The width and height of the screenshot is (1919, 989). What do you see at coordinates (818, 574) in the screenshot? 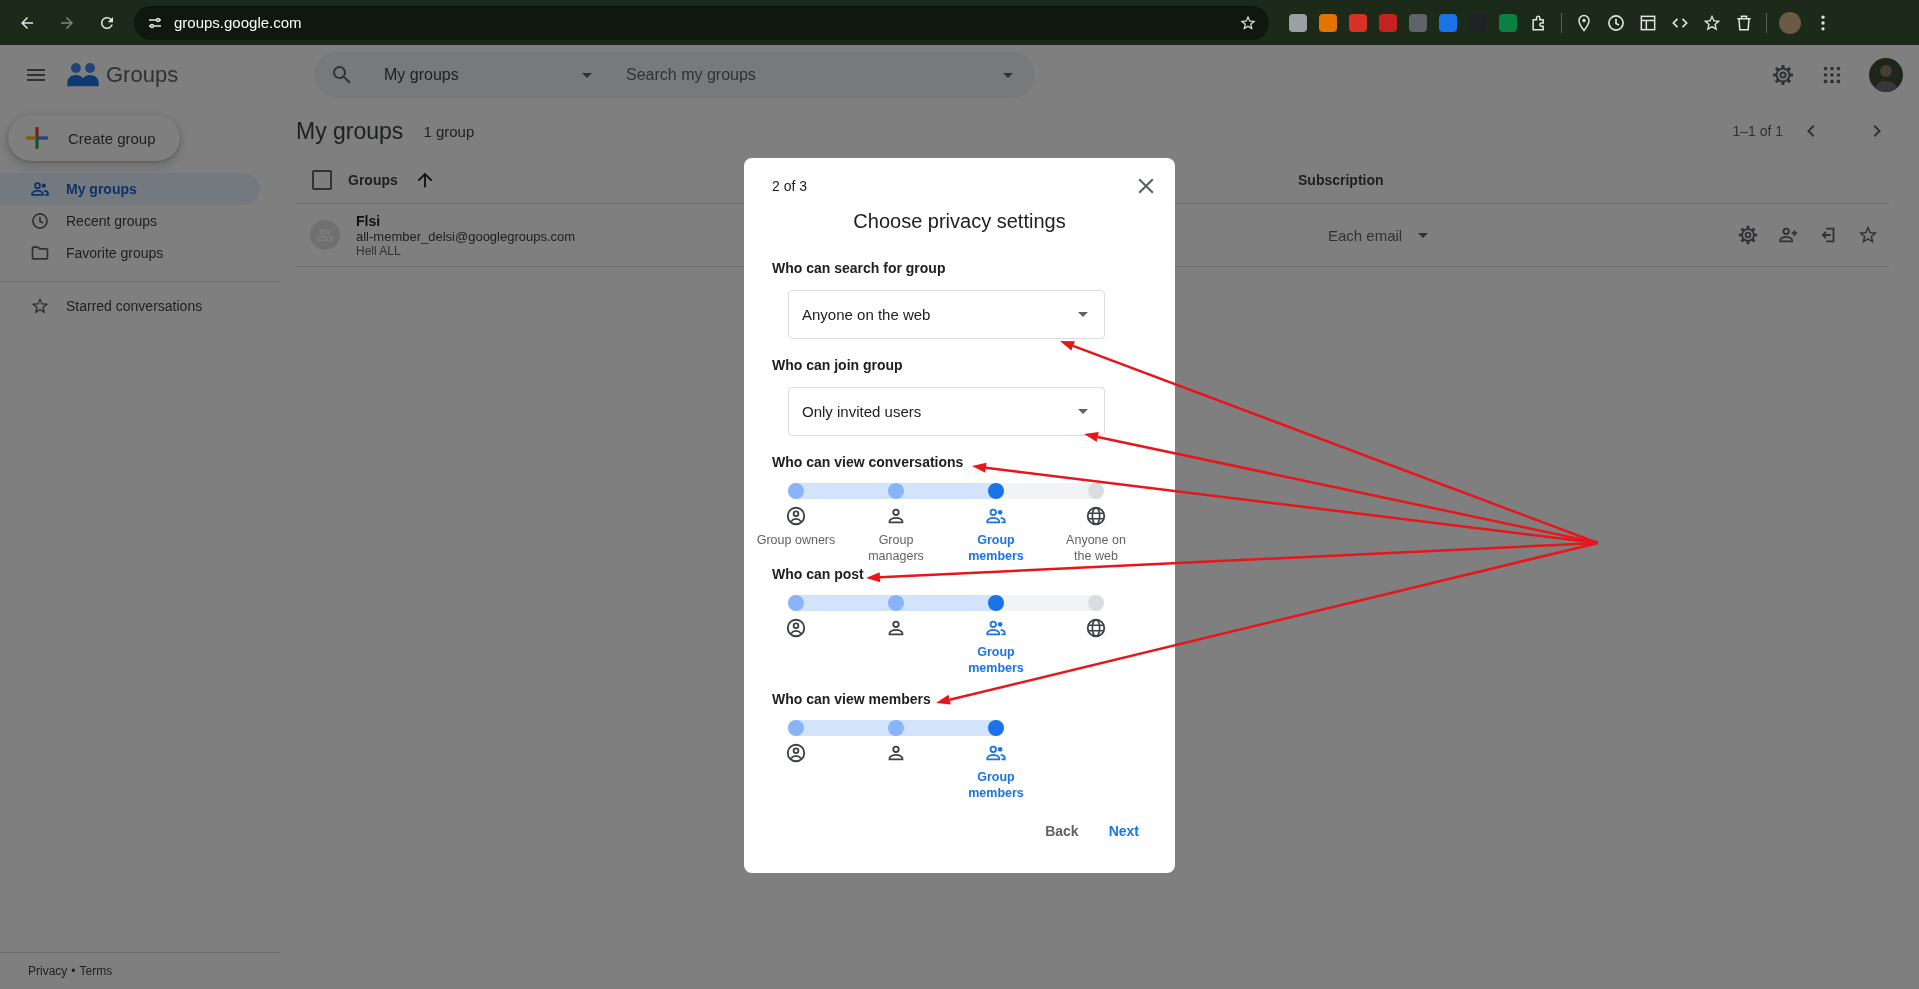
I see `setting-label: Who can post` at bounding box center [818, 574].